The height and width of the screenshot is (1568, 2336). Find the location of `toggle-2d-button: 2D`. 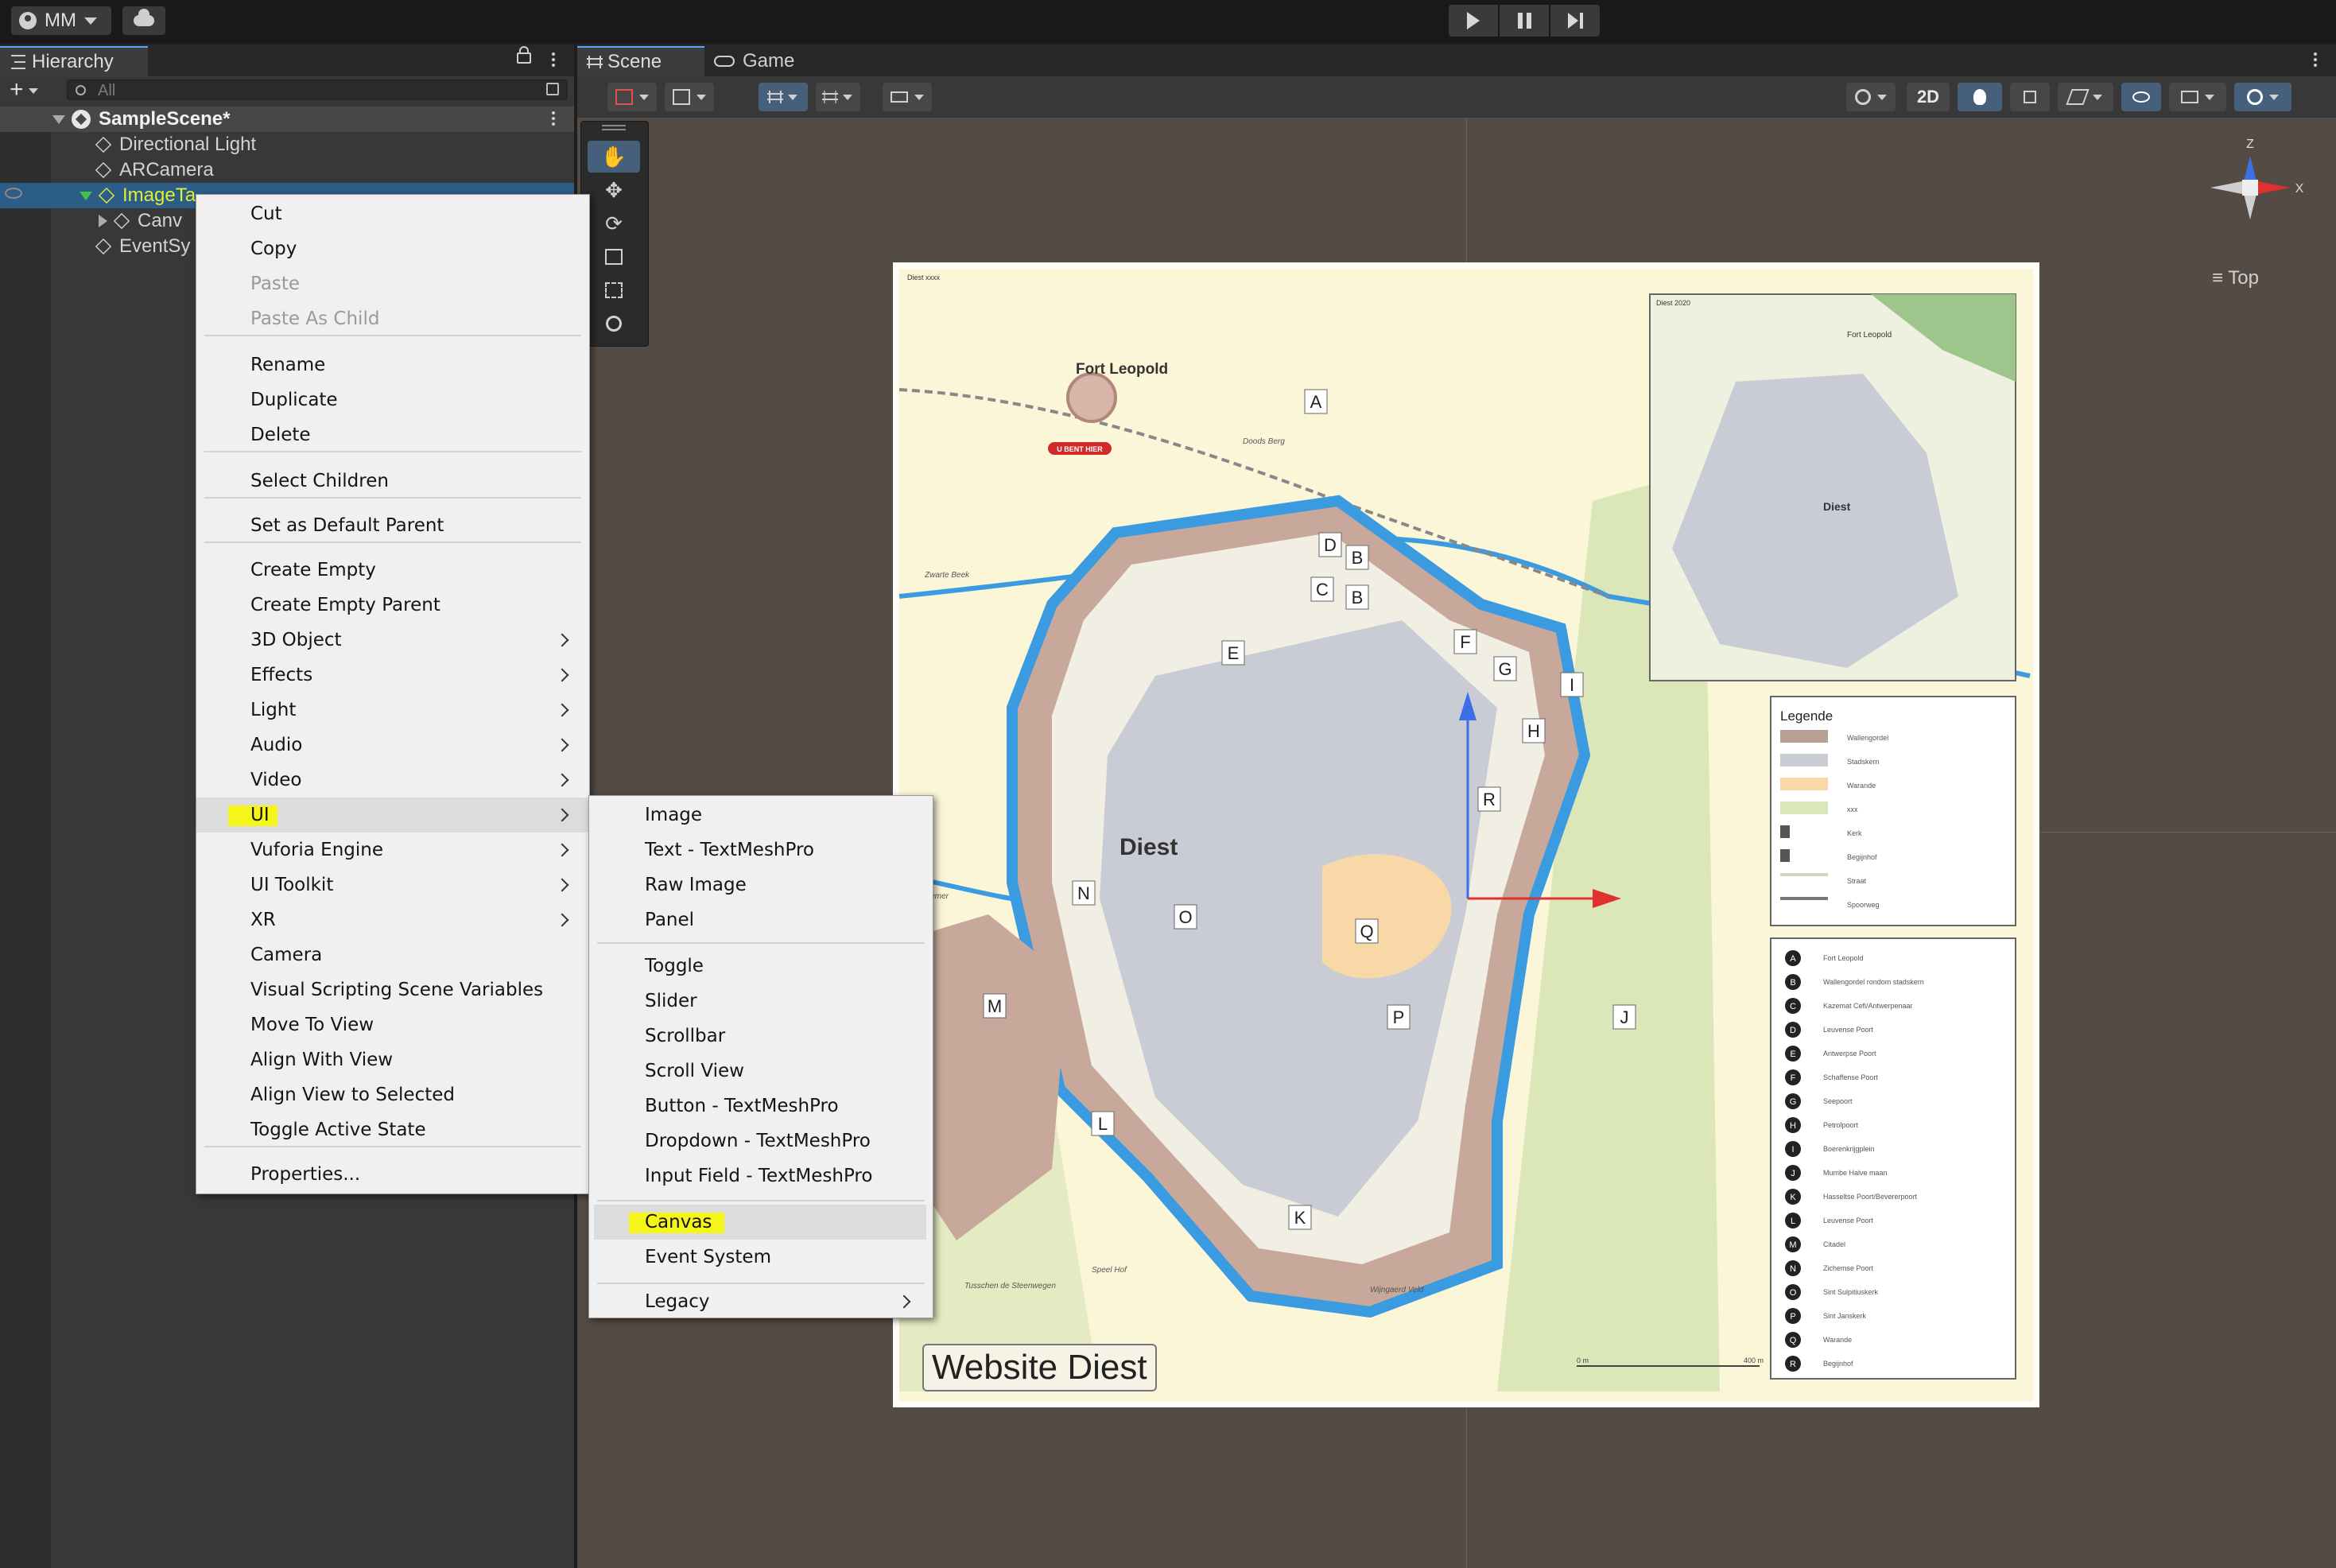

toggle-2d-button: 2D is located at coordinates (1929, 97).